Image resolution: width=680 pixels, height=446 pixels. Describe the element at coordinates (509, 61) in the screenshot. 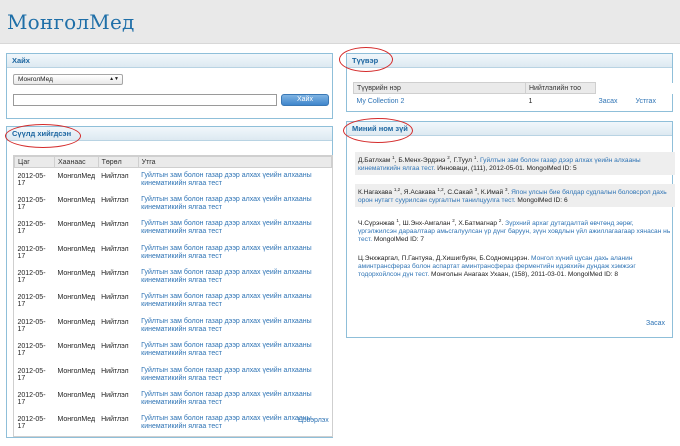

I see `collections-panel-title: Түүвэр` at that location.